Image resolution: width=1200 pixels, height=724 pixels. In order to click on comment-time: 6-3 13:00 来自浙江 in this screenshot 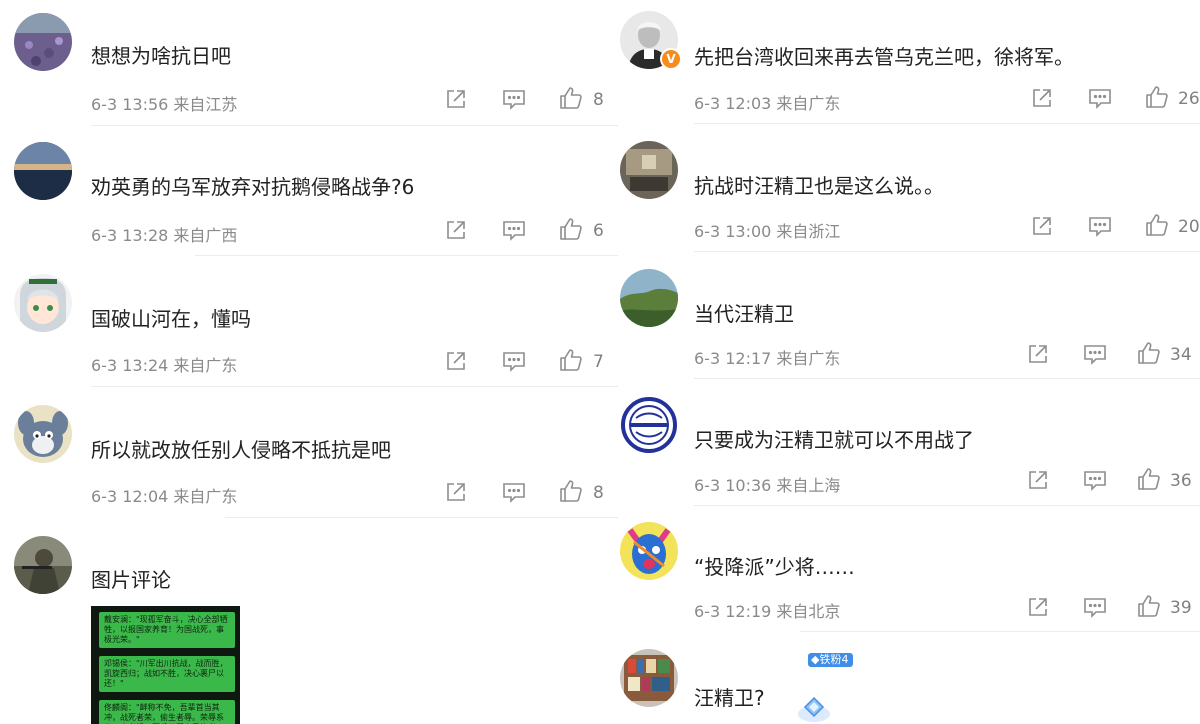, I will do `click(767, 230)`.